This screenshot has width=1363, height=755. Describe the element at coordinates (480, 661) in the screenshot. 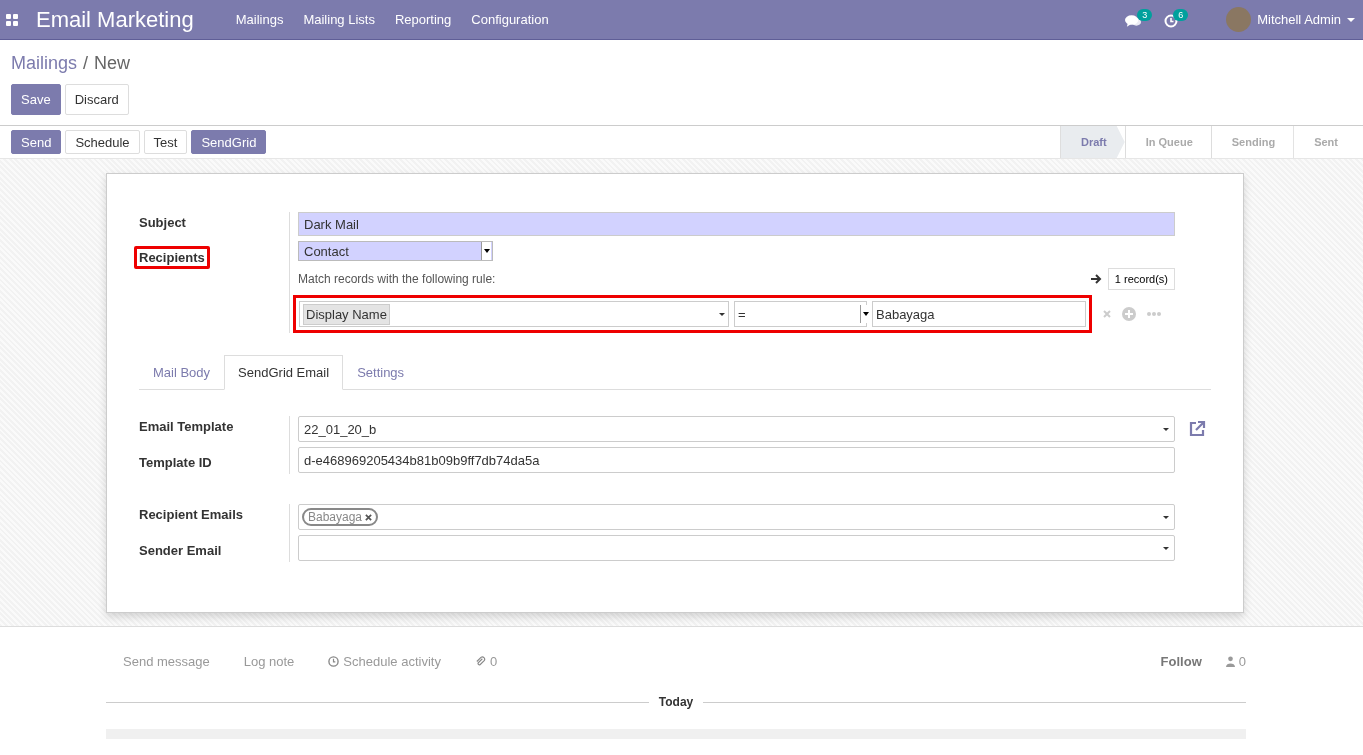

I see `paperclip-icon` at that location.